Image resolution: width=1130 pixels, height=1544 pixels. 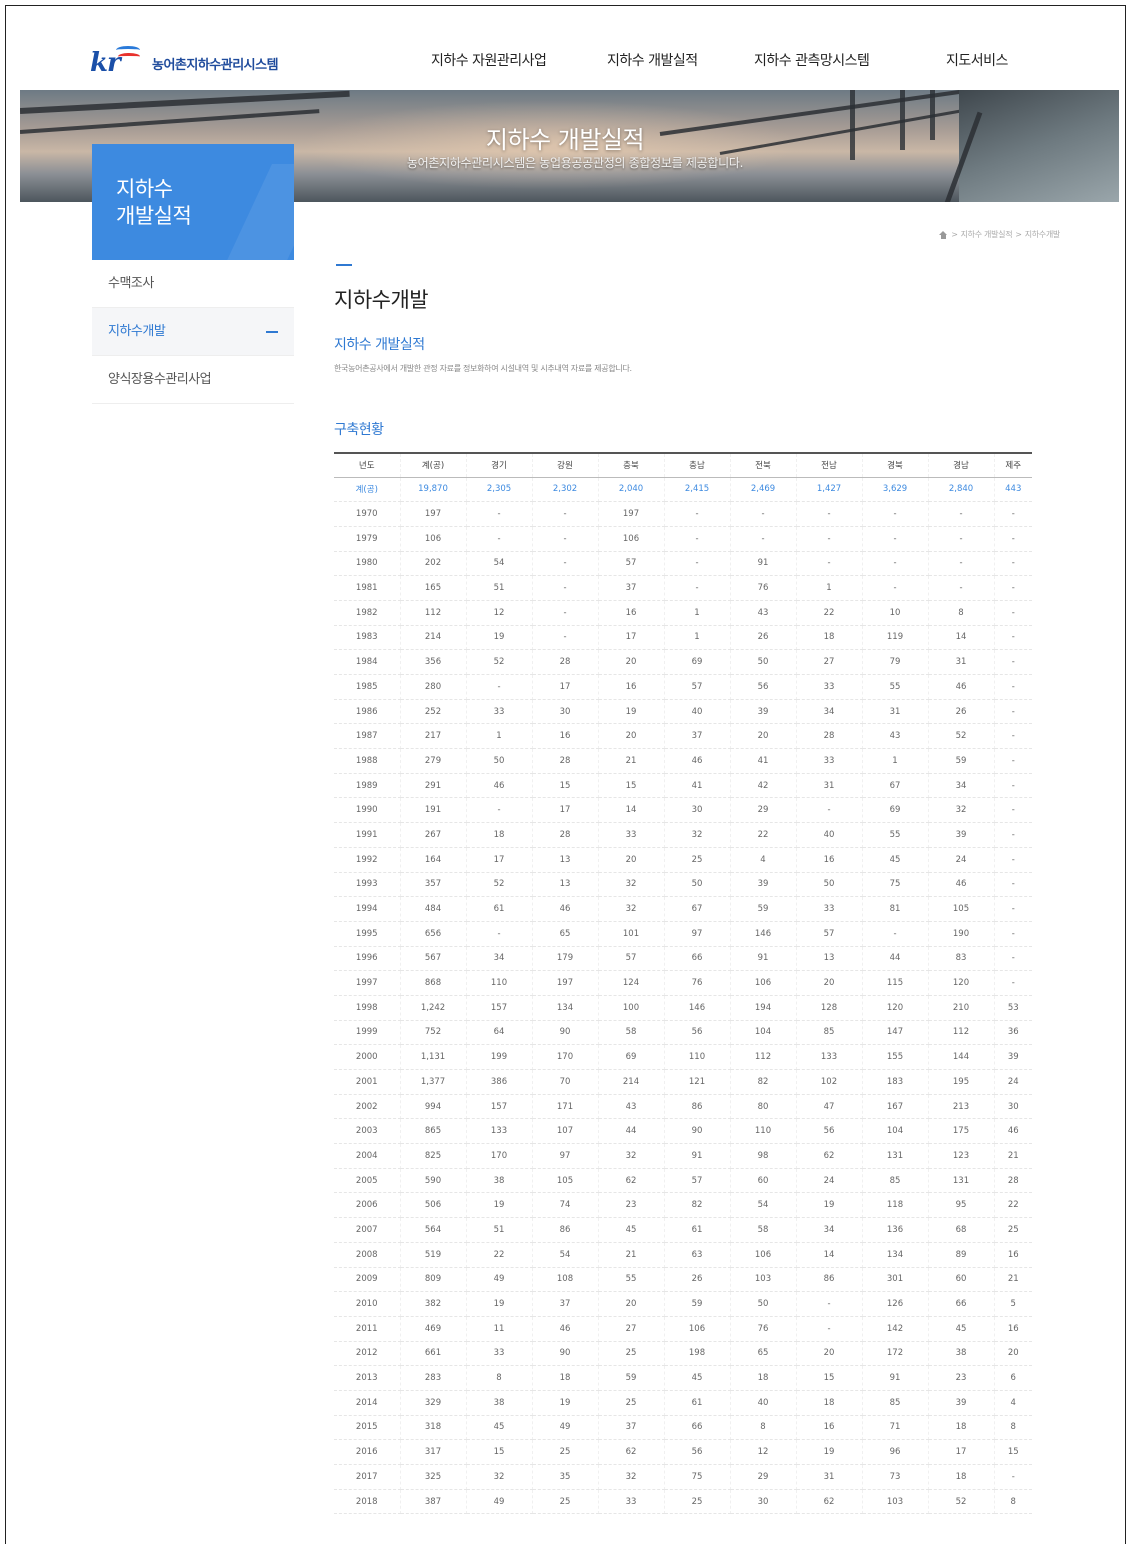 I want to click on table-cell: 121, so click(x=697, y=1082).